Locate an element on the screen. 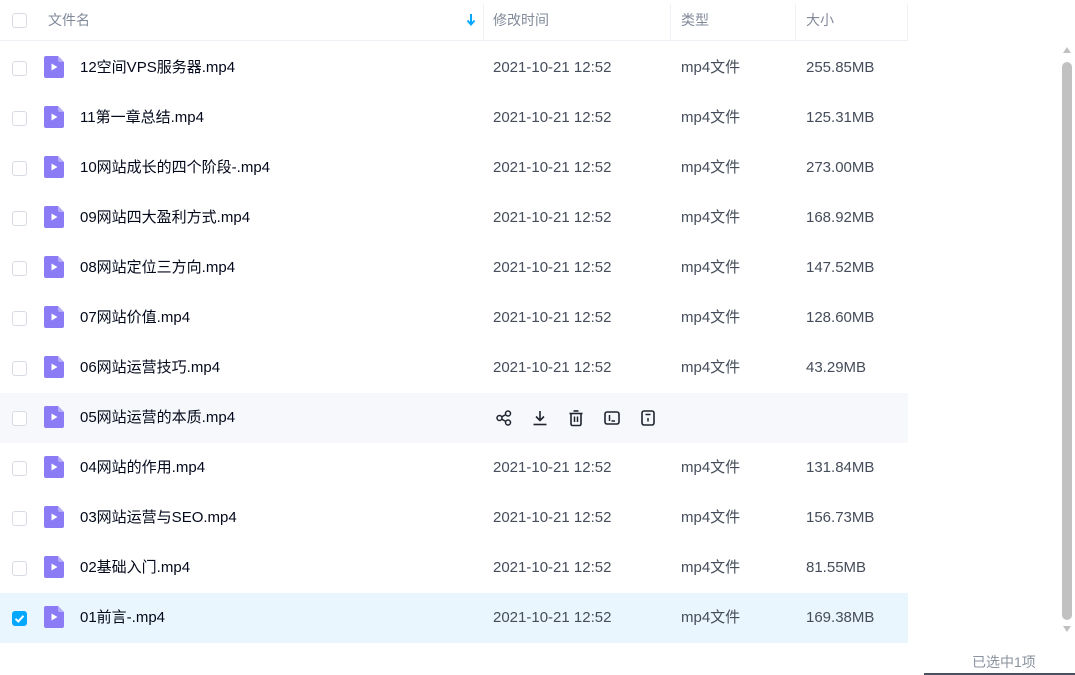 Image resolution: width=1075 pixels, height=675 pixels. rename-icon is located at coordinates (612, 418).